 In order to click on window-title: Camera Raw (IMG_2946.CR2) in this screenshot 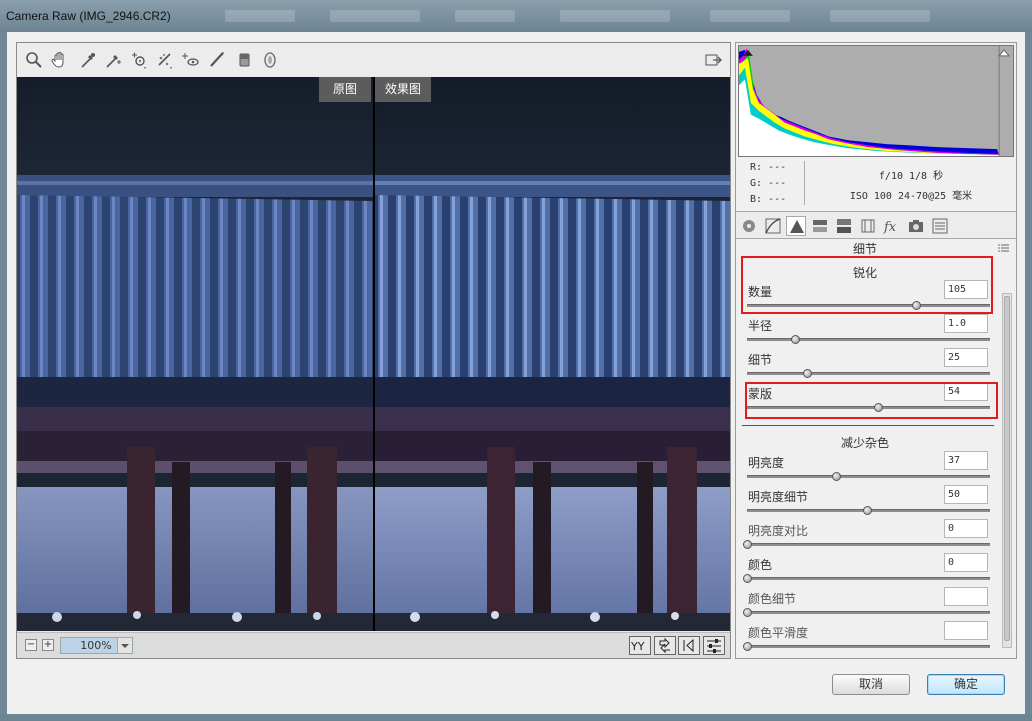, I will do `click(88, 16)`.